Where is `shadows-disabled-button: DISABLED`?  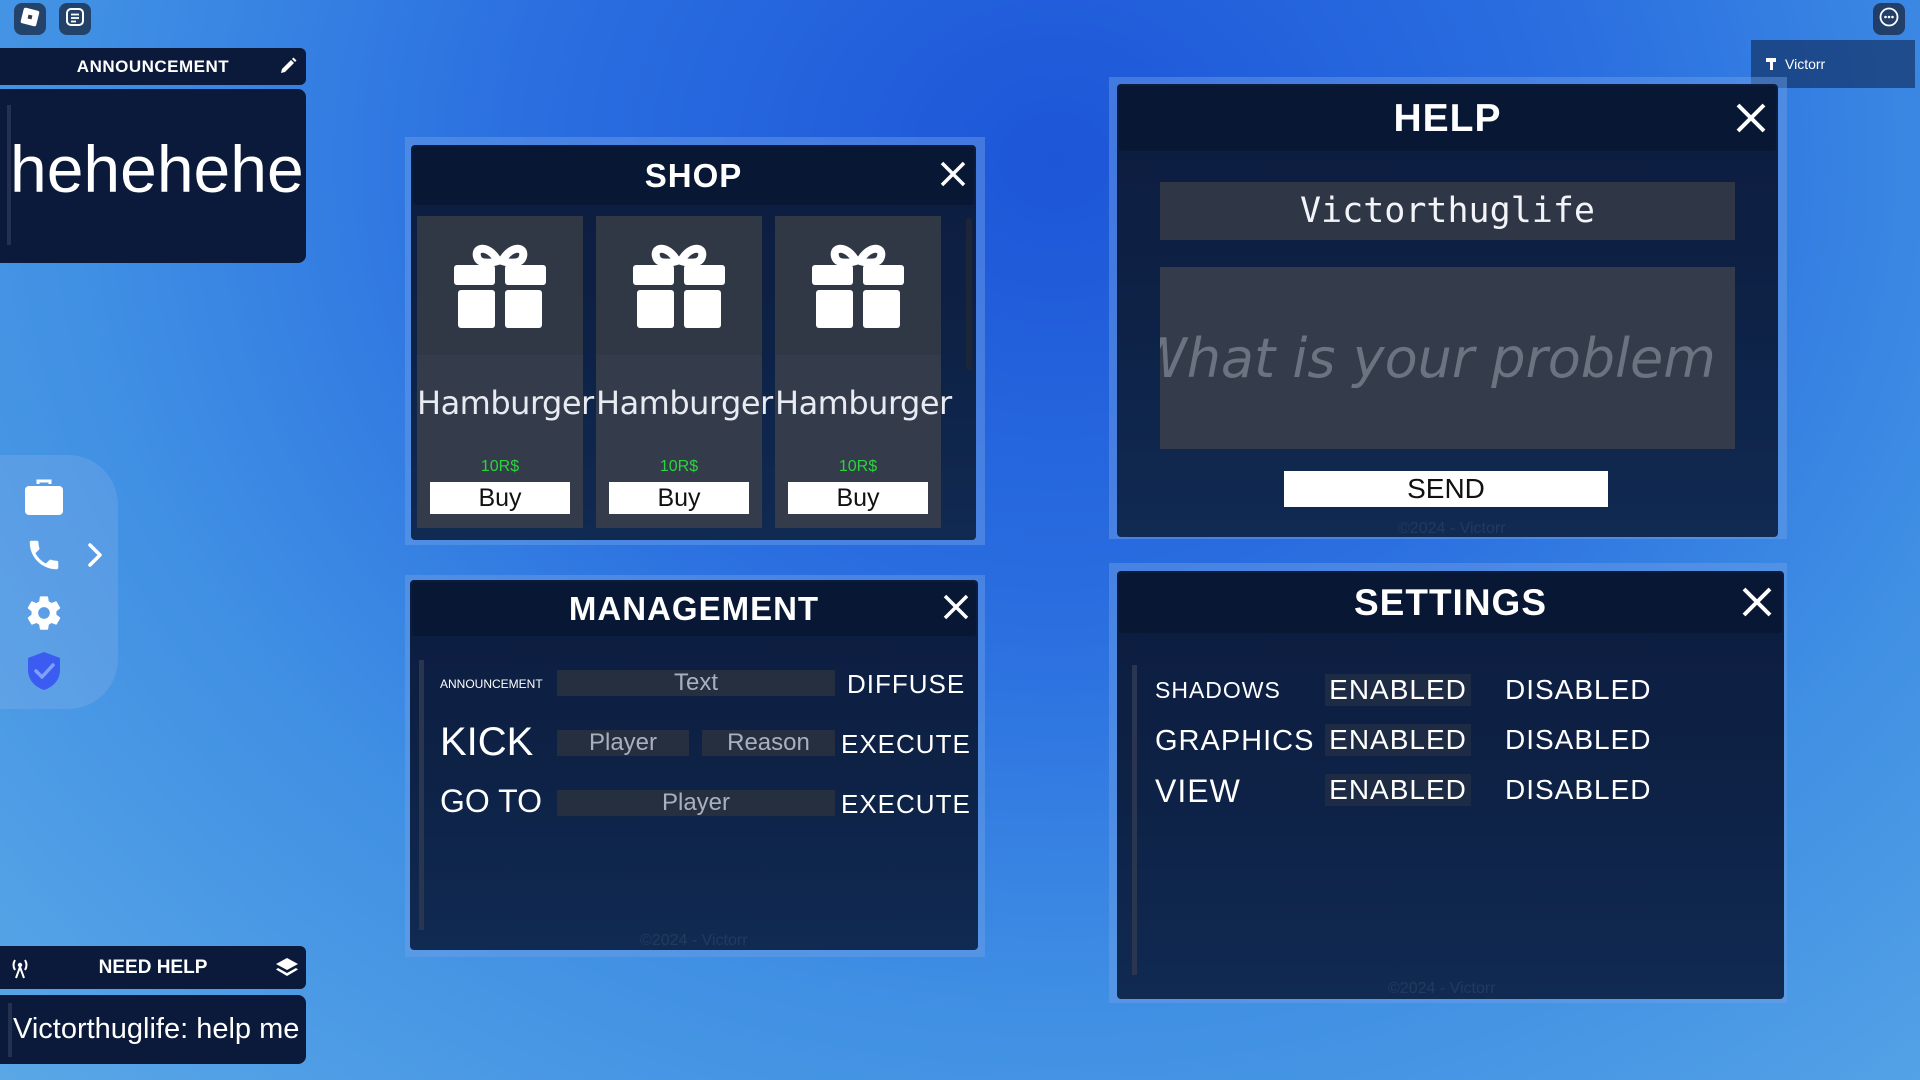
shadows-disabled-button: DISABLED is located at coordinates (1578, 690).